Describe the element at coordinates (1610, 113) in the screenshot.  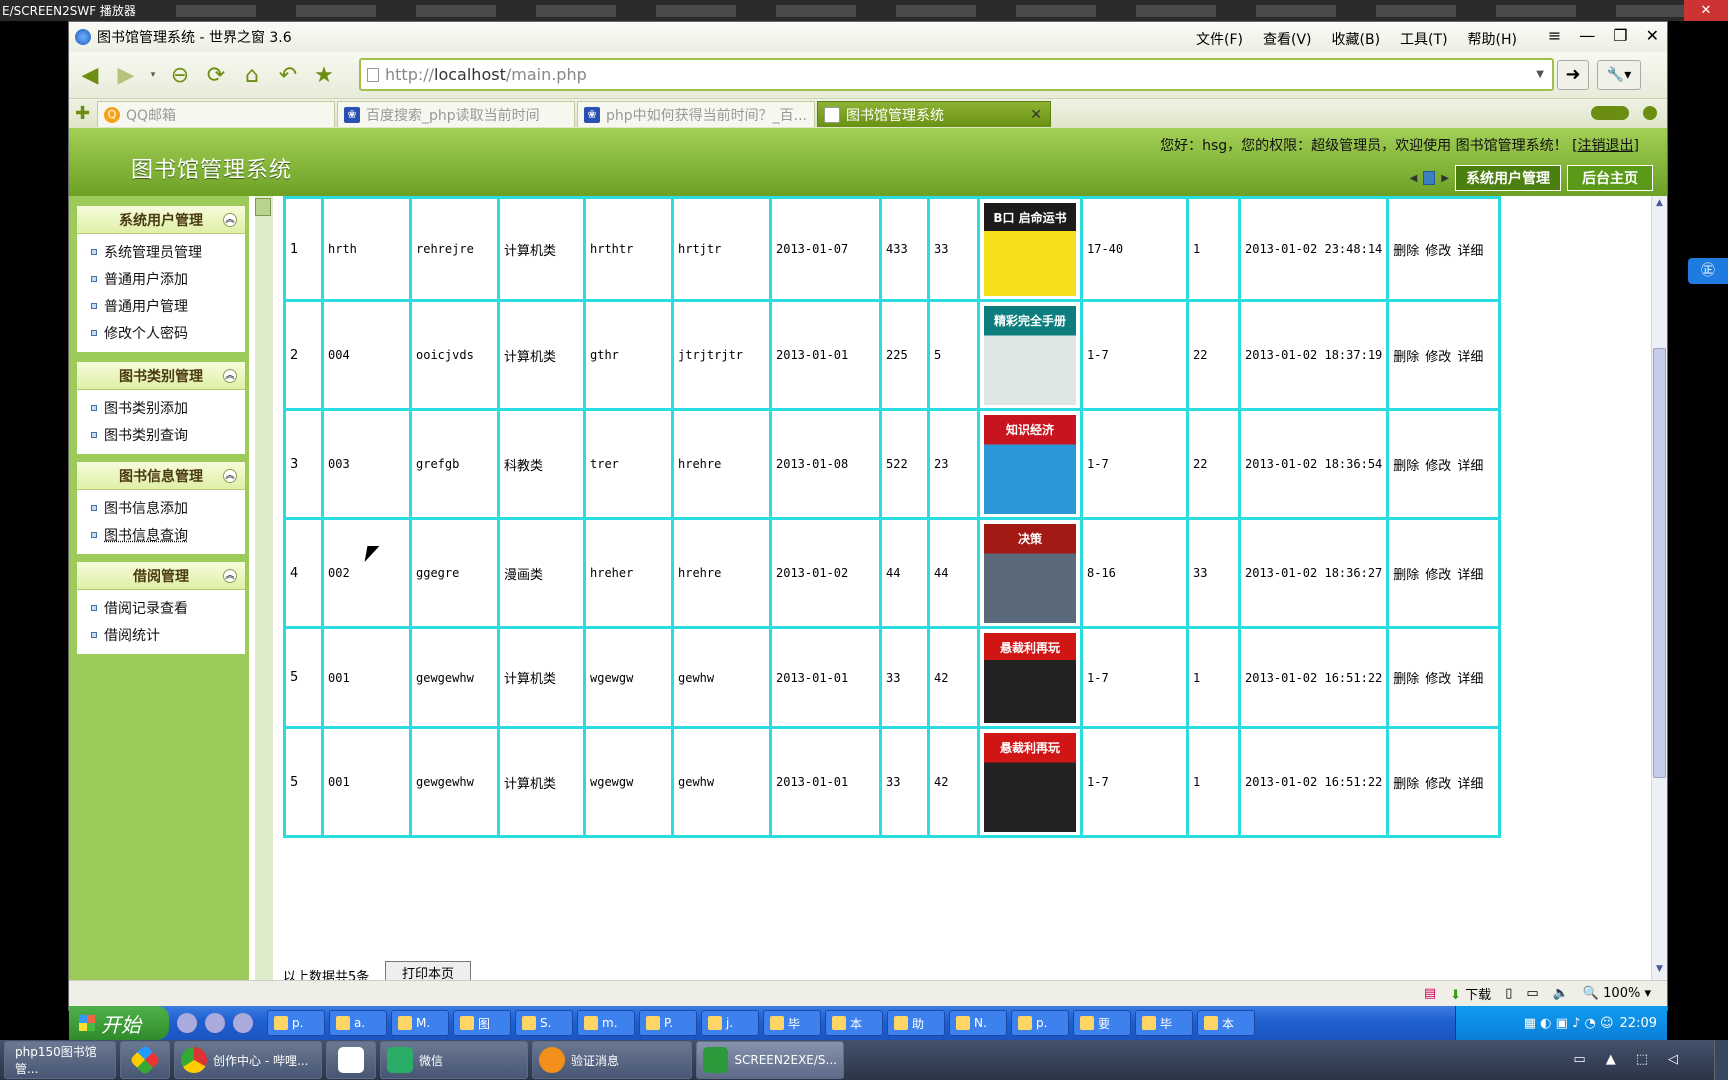
I see `tab-scroll-icon` at that location.